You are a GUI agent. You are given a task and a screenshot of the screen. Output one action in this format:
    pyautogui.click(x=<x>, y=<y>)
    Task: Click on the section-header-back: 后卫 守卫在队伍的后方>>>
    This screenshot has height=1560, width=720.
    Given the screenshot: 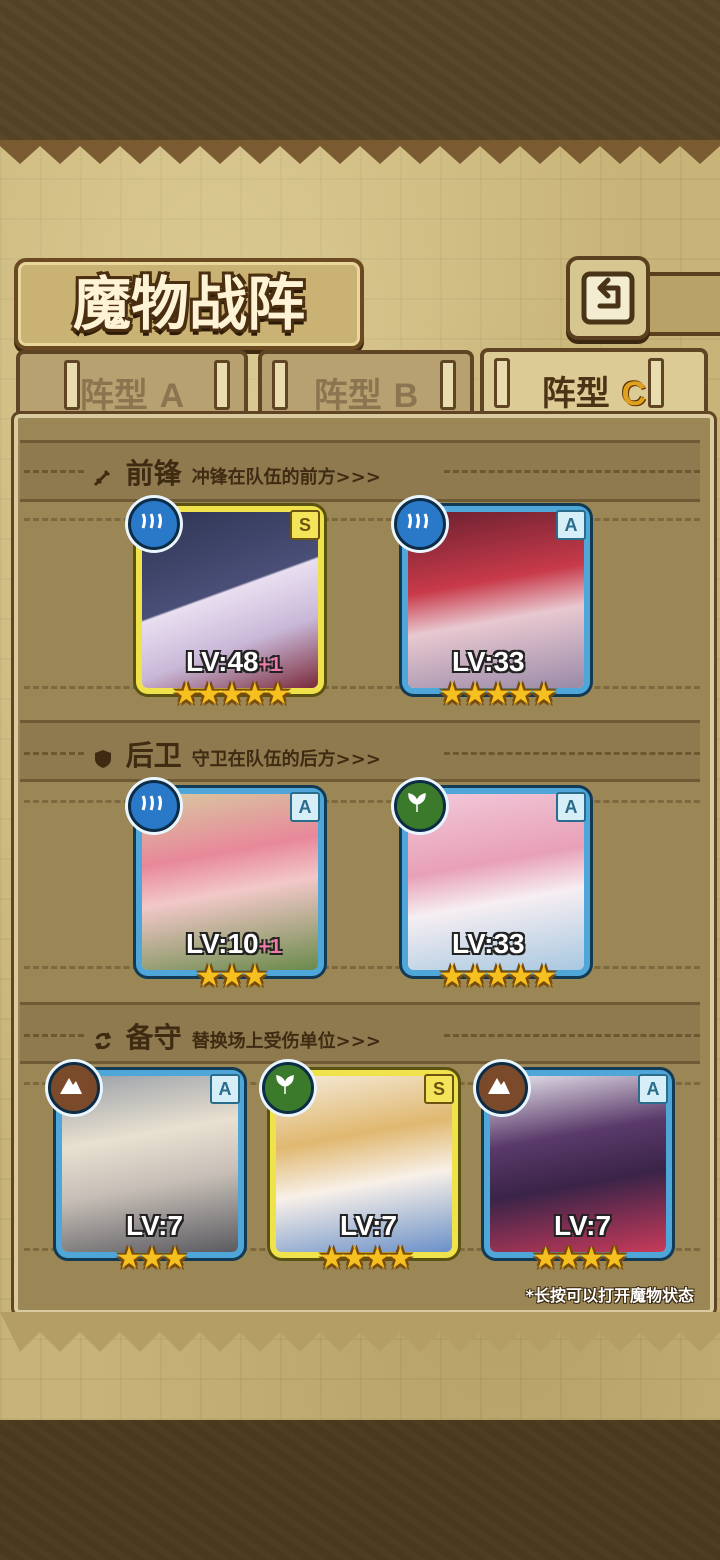 What is the action you would take?
    pyautogui.click(x=236, y=754)
    